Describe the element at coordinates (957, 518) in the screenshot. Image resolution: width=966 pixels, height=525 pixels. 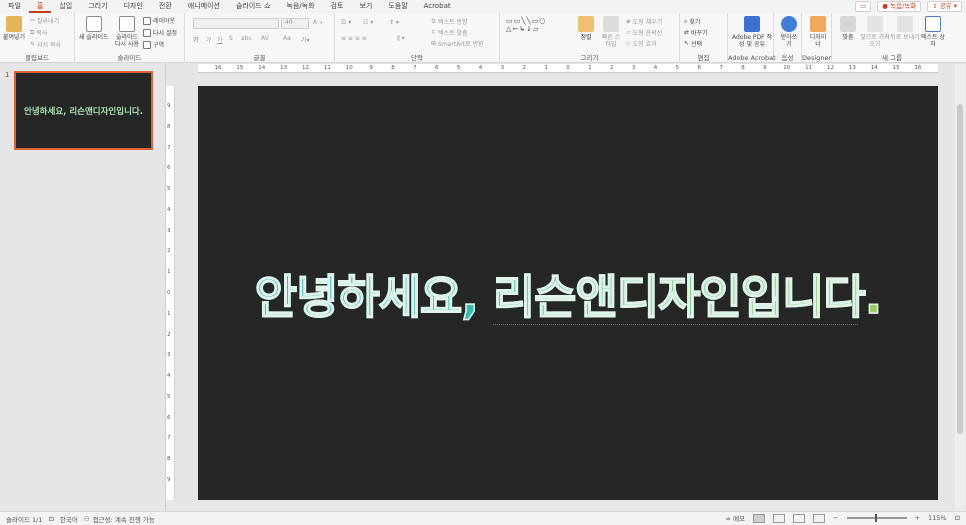
I see `fit-slide-icon: ⊡` at that location.